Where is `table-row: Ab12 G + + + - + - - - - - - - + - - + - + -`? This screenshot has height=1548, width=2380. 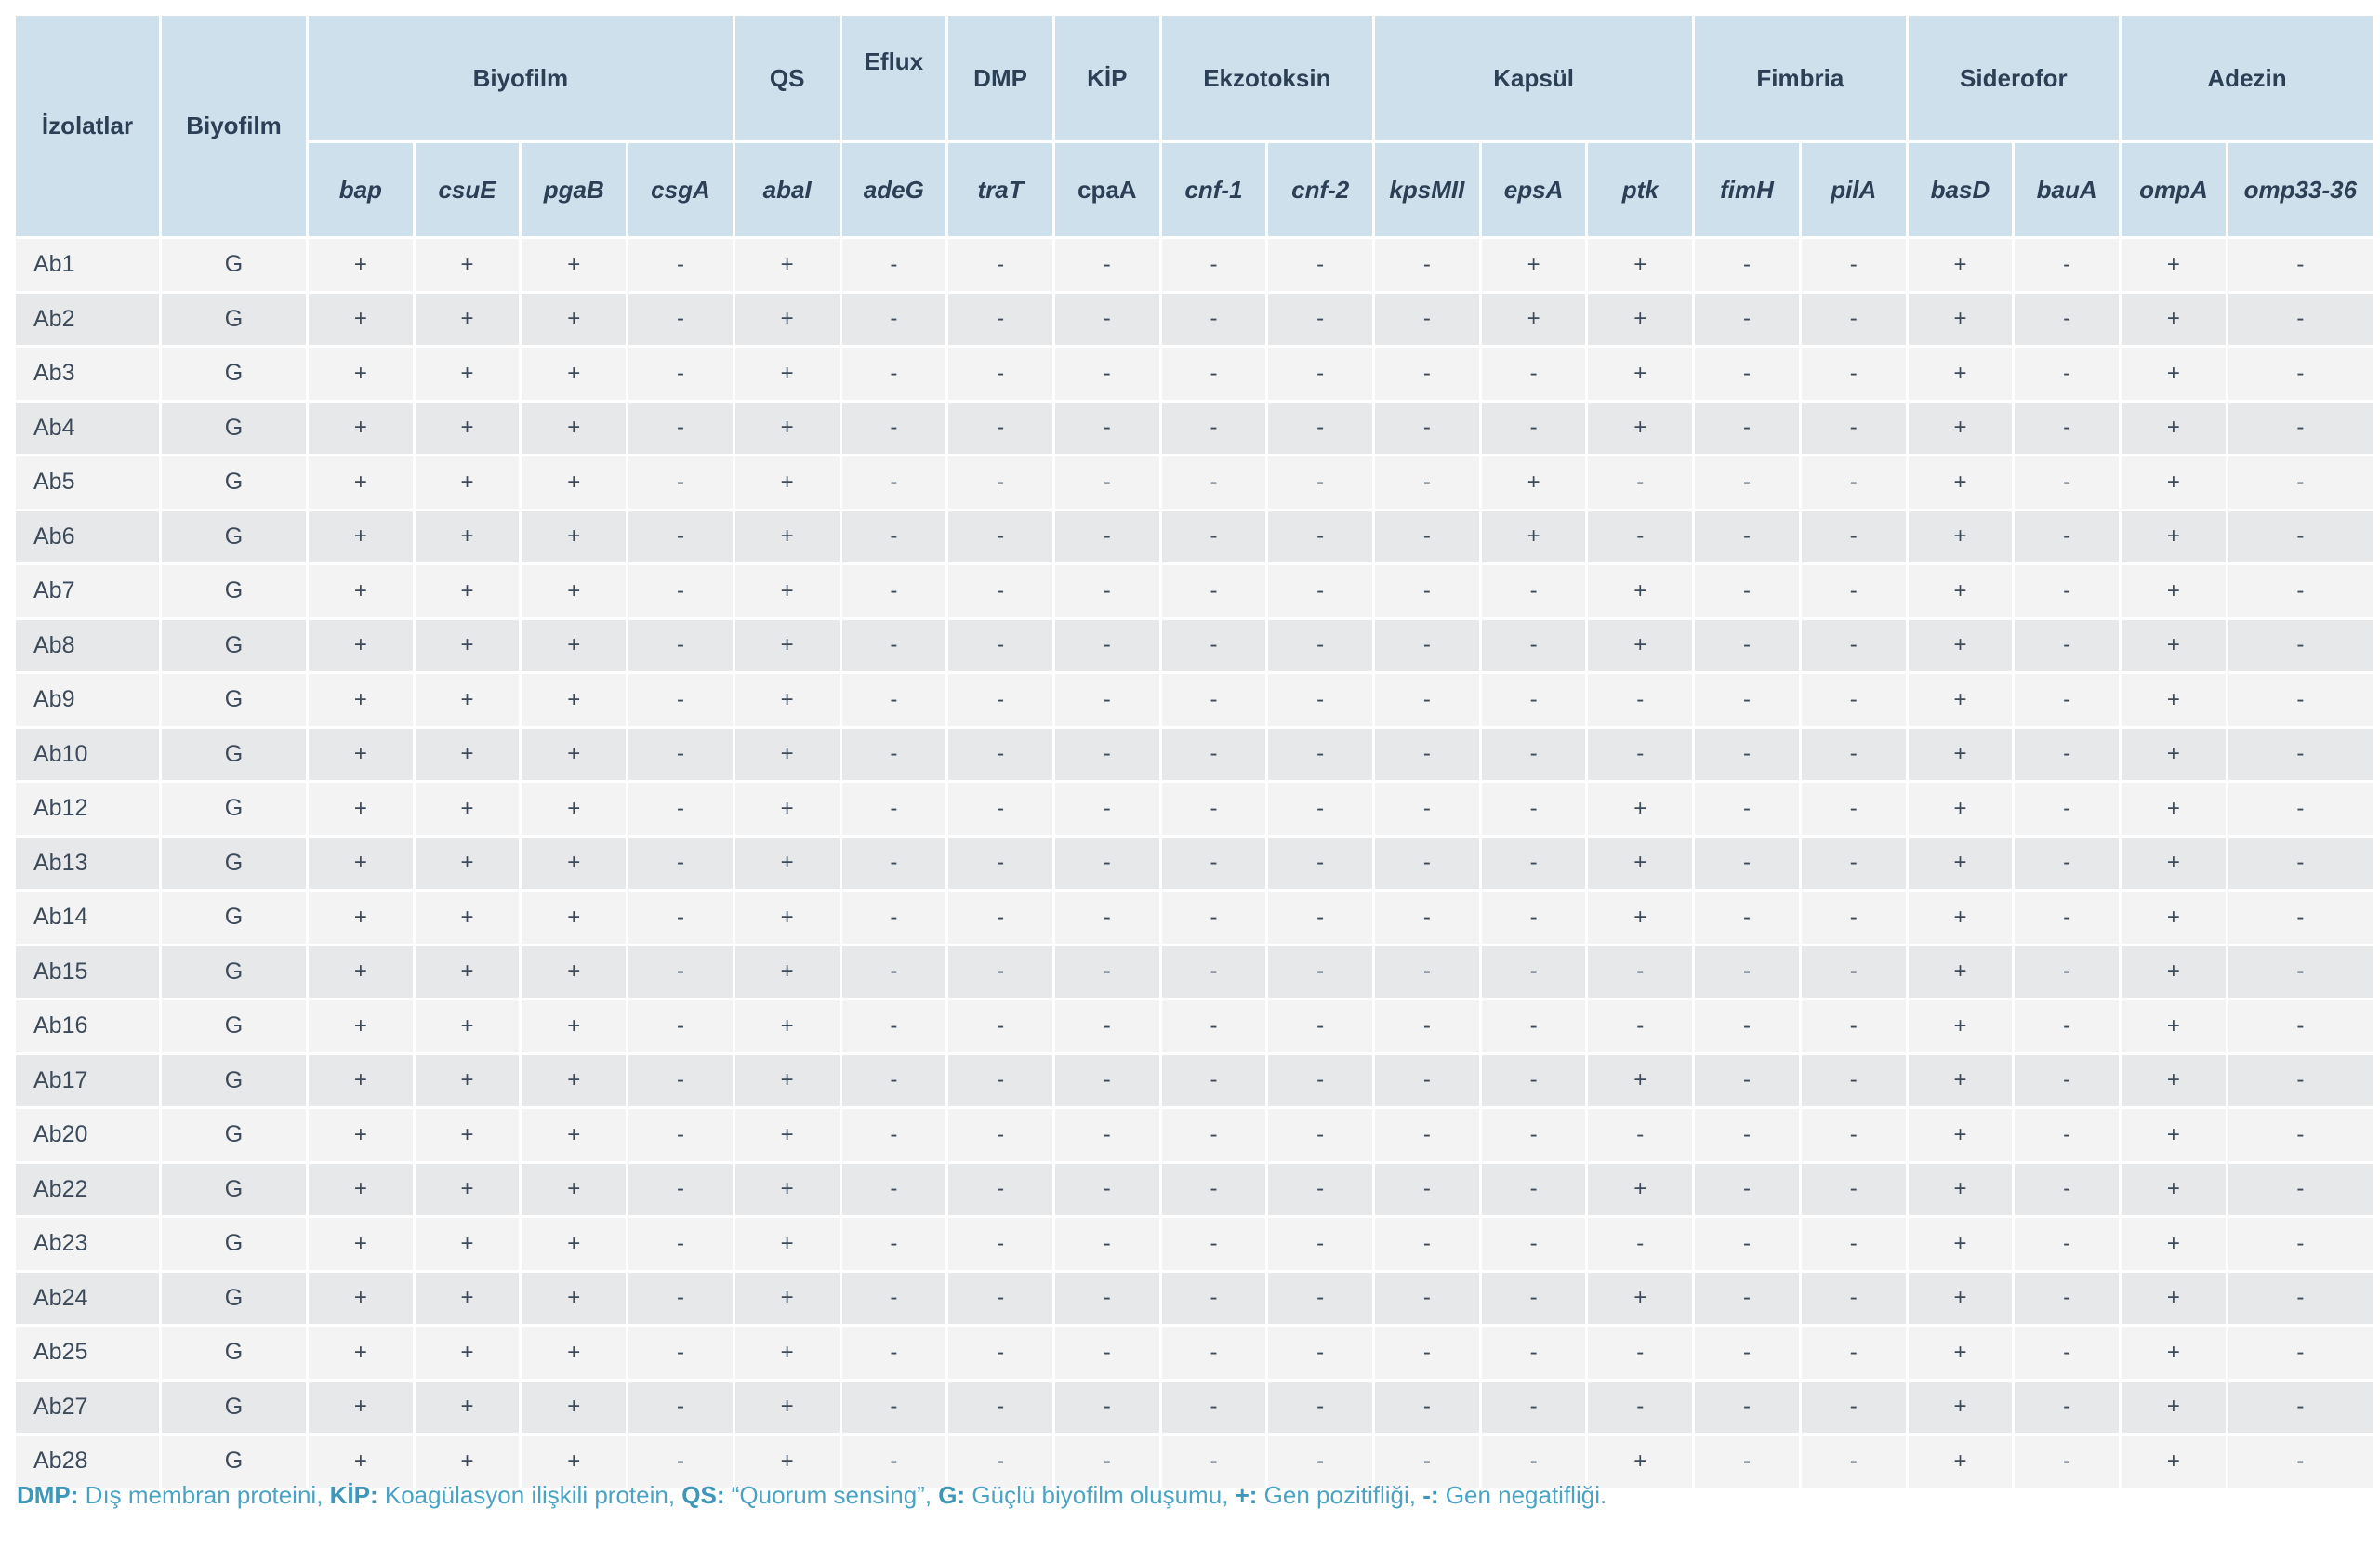
table-row: Ab12 G + + + - + - - - - - - - + - - + - + - is located at coordinates (1194, 809).